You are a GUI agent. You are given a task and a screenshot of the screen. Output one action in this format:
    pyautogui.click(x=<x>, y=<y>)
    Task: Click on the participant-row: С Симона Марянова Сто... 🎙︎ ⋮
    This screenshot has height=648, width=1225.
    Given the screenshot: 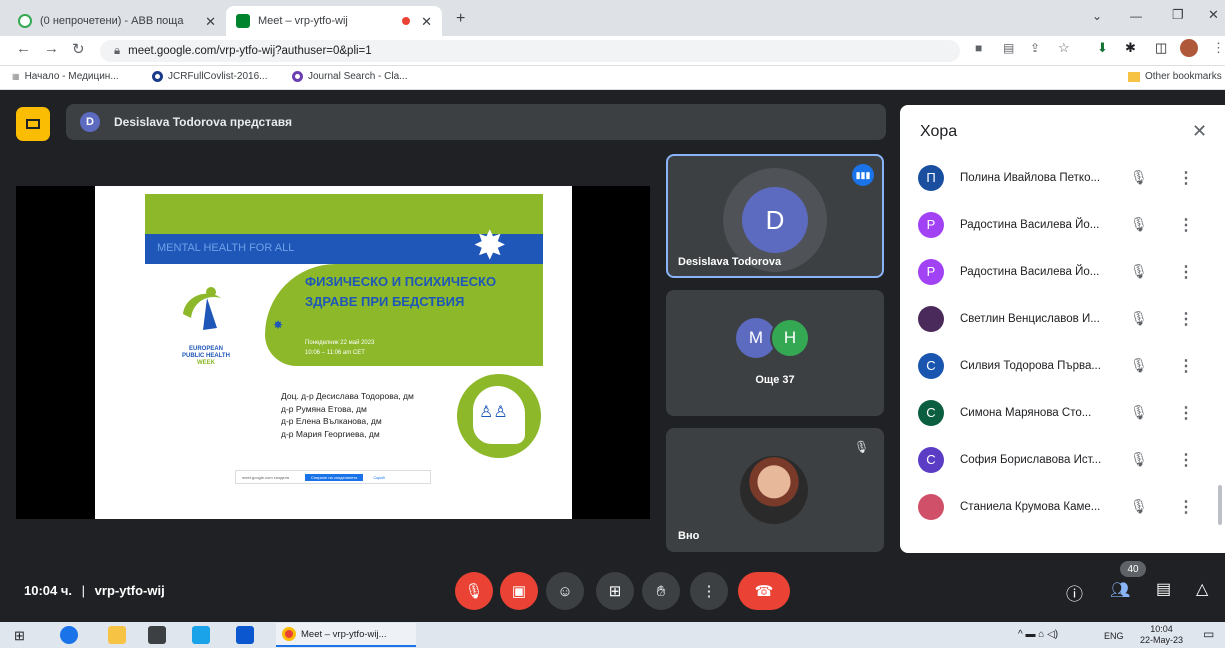 What is the action you would take?
    pyautogui.click(x=1062, y=412)
    